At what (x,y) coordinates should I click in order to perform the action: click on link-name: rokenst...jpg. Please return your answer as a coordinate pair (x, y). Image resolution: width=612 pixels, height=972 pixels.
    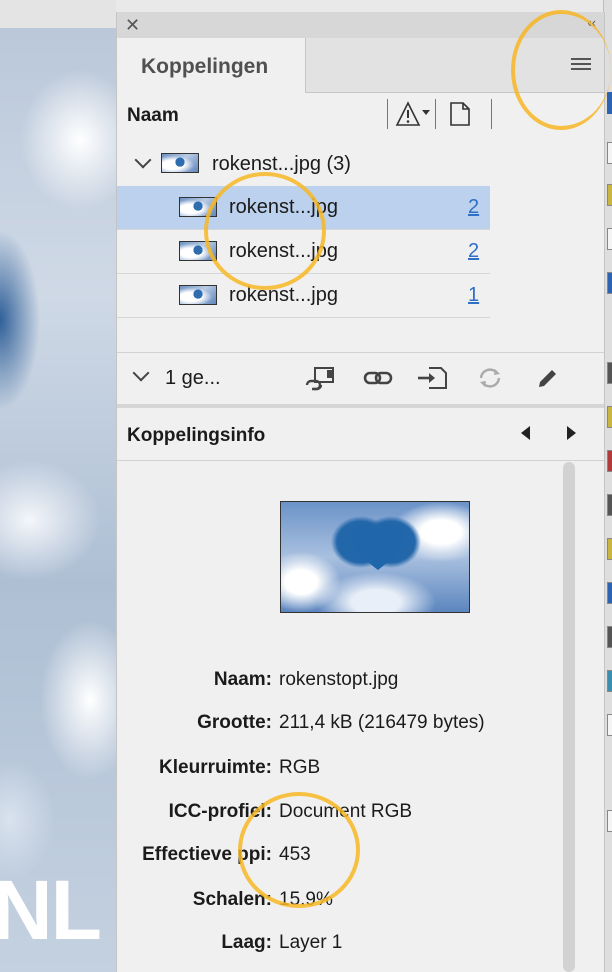
    Looking at the image, I should click on (283, 295).